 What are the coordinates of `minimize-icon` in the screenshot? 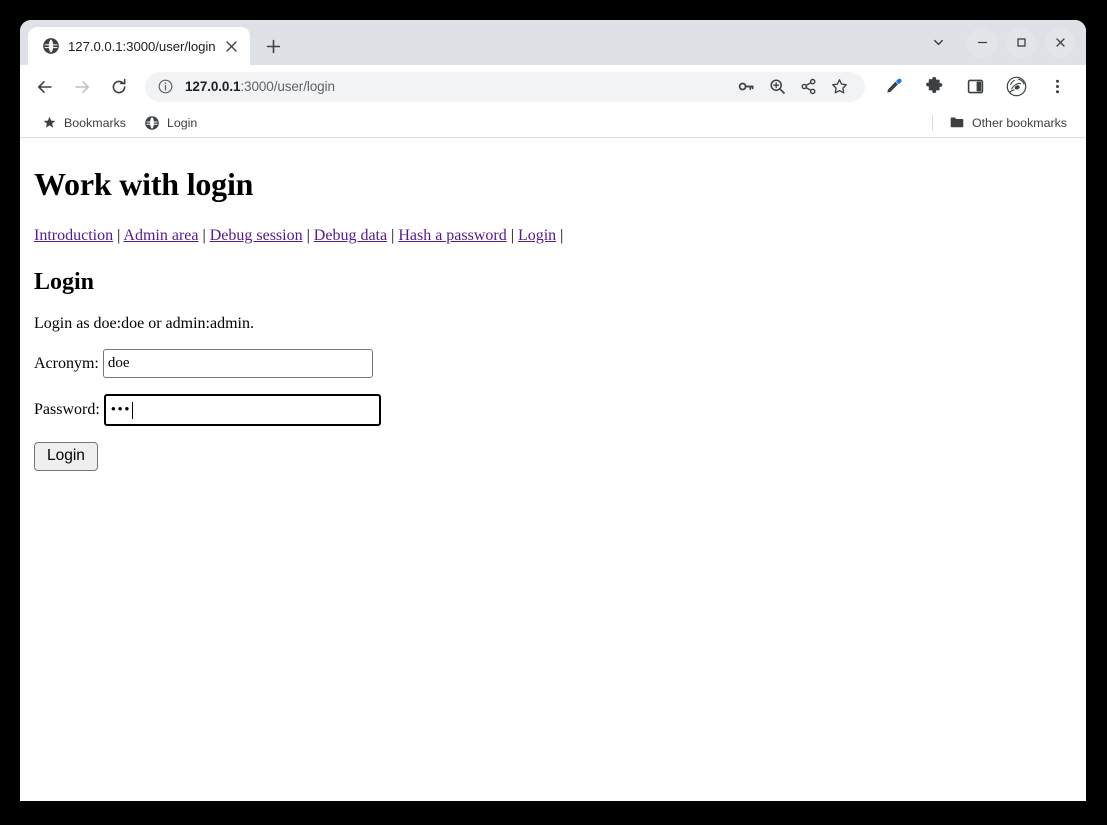 It's located at (982, 42).